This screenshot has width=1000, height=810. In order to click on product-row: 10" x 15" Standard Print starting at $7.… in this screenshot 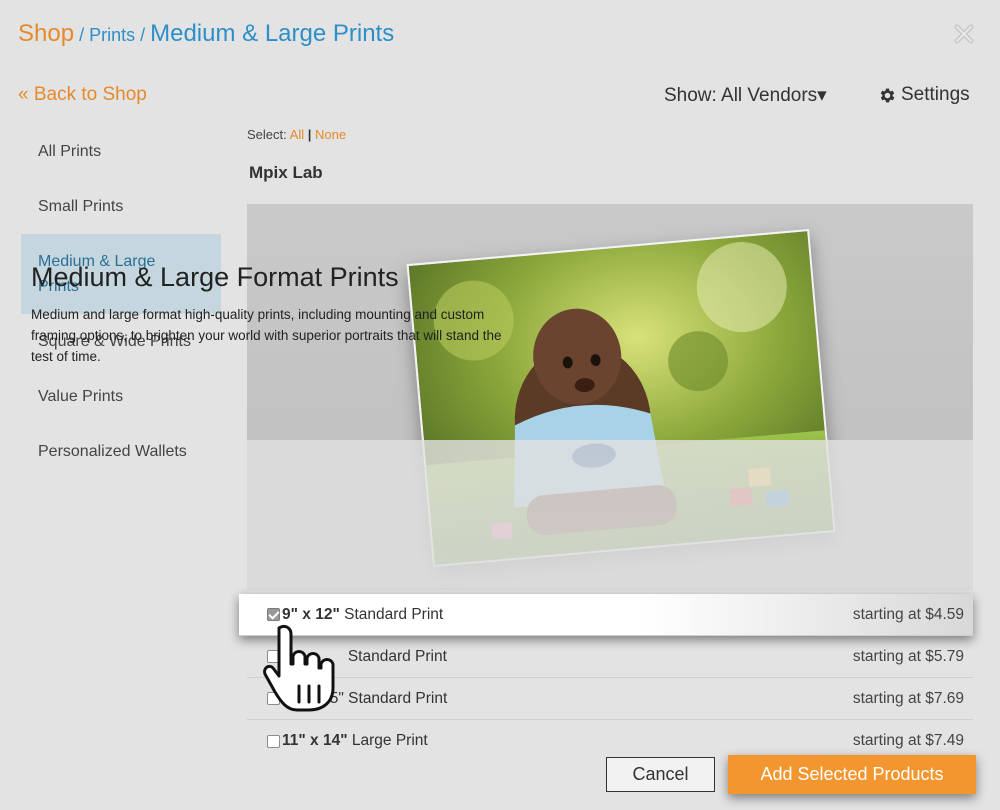, I will do `click(610, 699)`.